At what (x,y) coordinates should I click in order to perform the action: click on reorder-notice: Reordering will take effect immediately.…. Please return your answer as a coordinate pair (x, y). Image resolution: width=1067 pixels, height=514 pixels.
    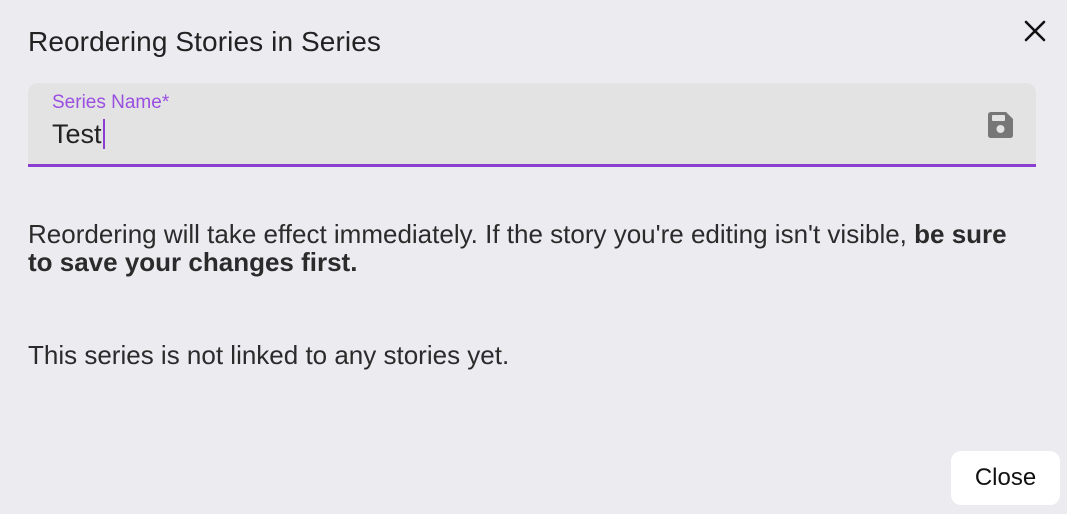
    Looking at the image, I should click on (528, 248).